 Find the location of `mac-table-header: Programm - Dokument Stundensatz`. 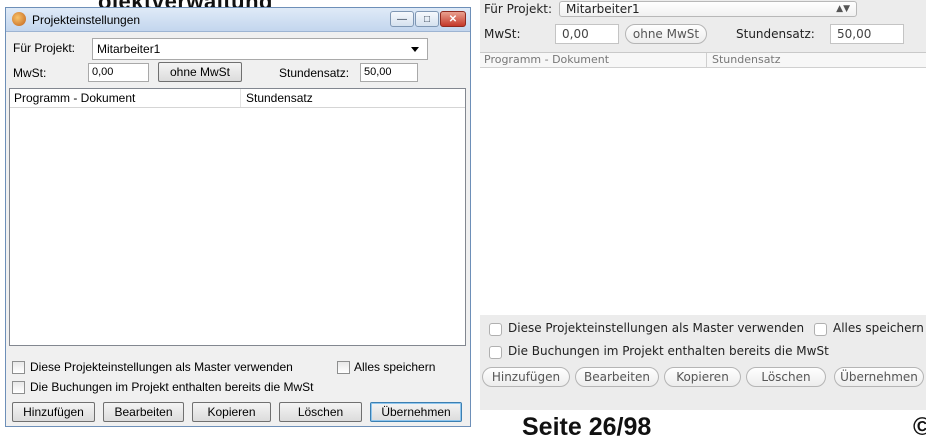

mac-table-header: Programm - Dokument Stundensatz is located at coordinates (703, 60).